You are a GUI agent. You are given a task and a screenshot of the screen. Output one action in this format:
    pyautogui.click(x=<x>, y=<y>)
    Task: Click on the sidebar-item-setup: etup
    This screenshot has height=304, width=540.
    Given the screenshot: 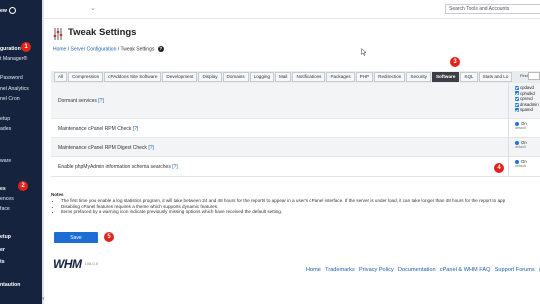 What is the action you would take?
    pyautogui.click(x=5, y=119)
    